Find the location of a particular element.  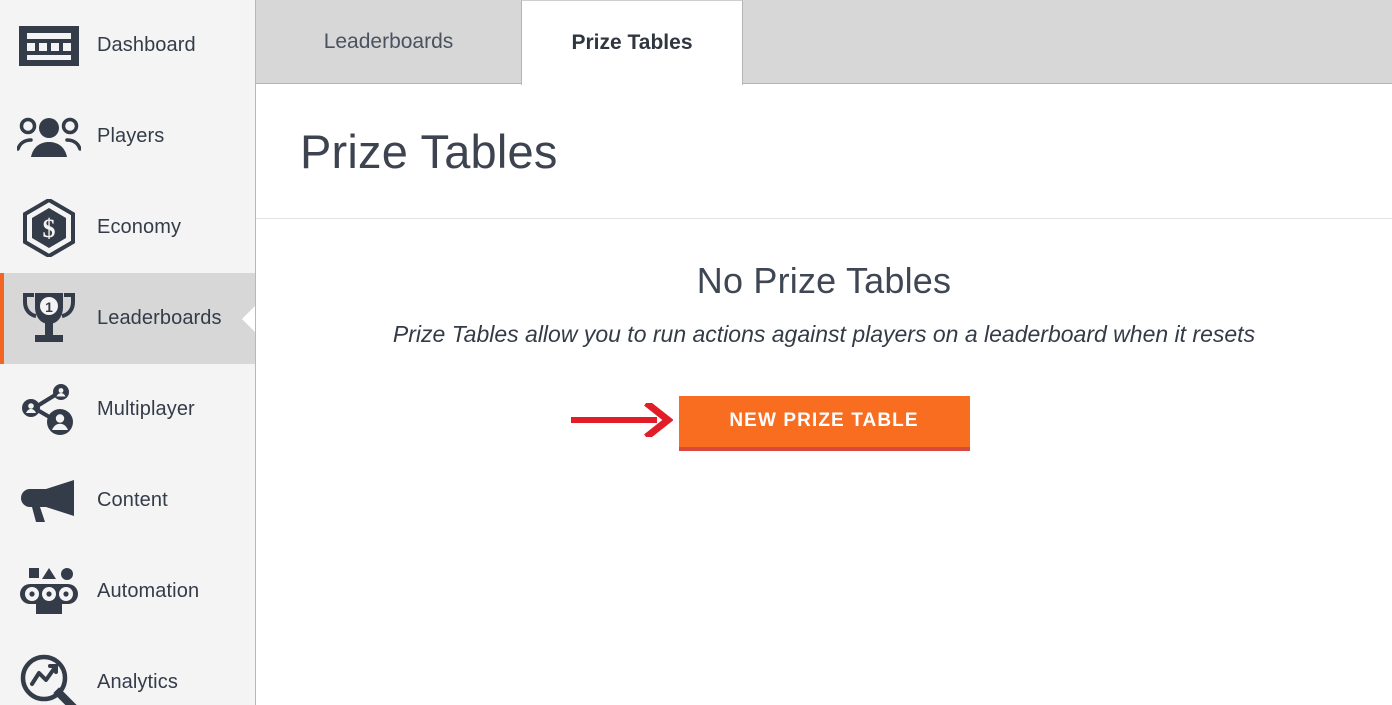

page-title: Prize Tables is located at coordinates (429, 151).